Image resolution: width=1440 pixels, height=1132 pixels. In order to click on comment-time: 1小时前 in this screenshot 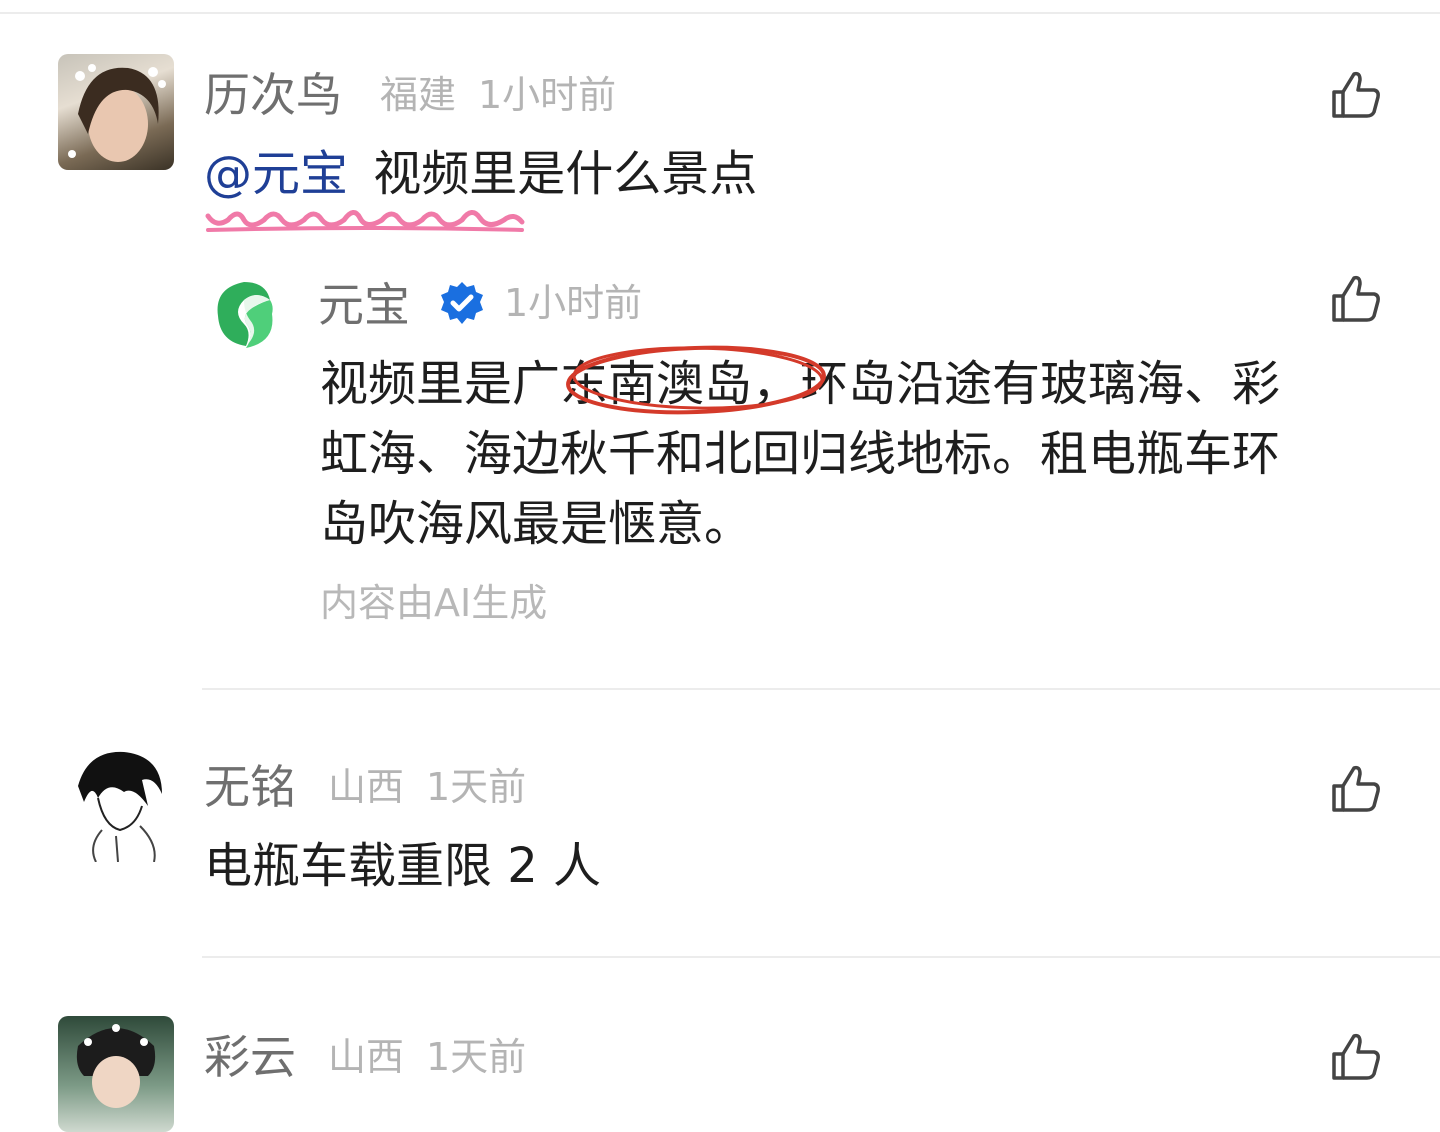, I will do `click(547, 95)`.